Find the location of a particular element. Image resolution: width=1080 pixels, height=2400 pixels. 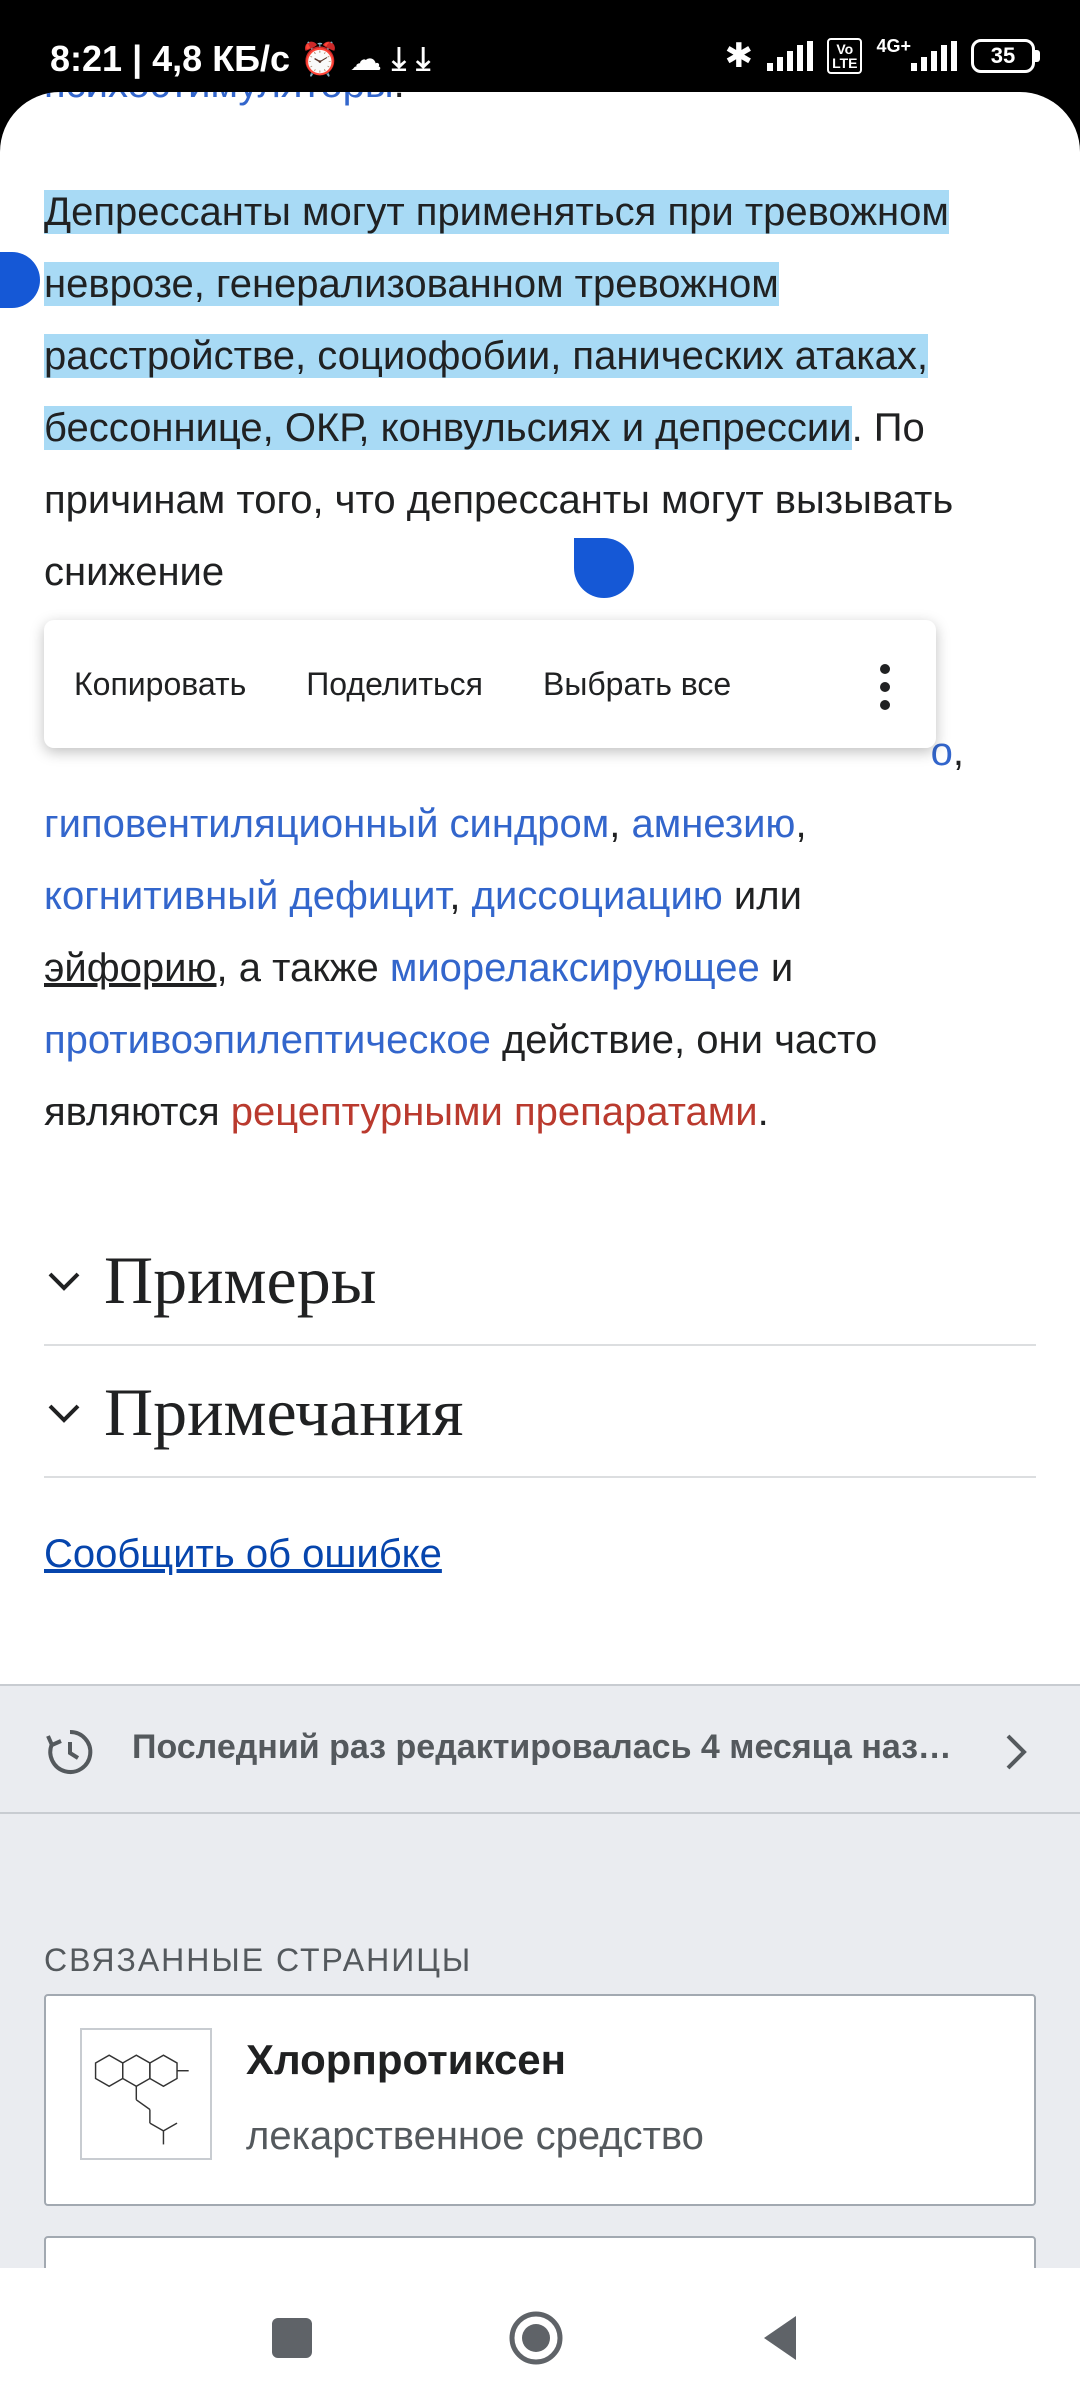

battery-icon: 35 is located at coordinates (1005, 56).